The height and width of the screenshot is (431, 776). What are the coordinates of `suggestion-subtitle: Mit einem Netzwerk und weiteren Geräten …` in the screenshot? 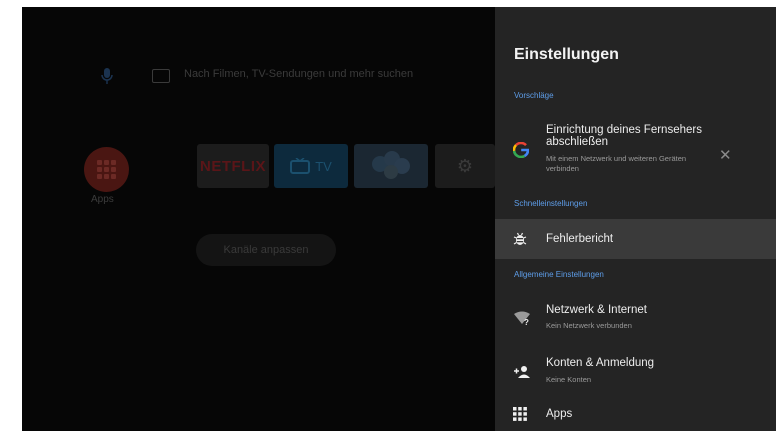 It's located at (616, 163).